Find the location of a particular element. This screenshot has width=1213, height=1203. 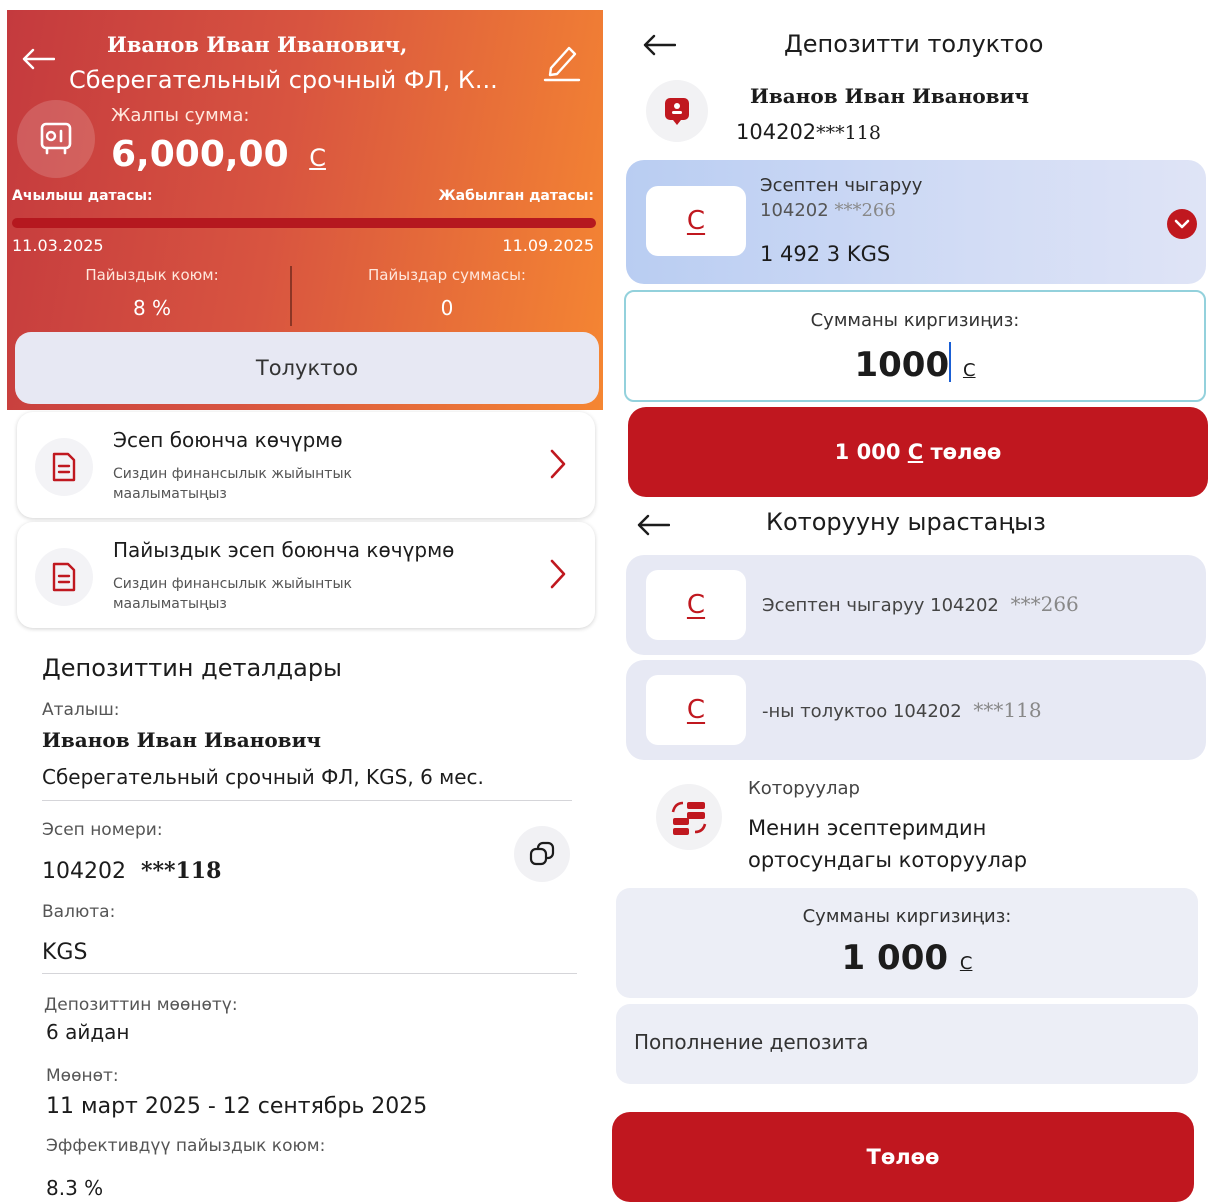

account-number: 104202 ***118 is located at coordinates (132, 871).